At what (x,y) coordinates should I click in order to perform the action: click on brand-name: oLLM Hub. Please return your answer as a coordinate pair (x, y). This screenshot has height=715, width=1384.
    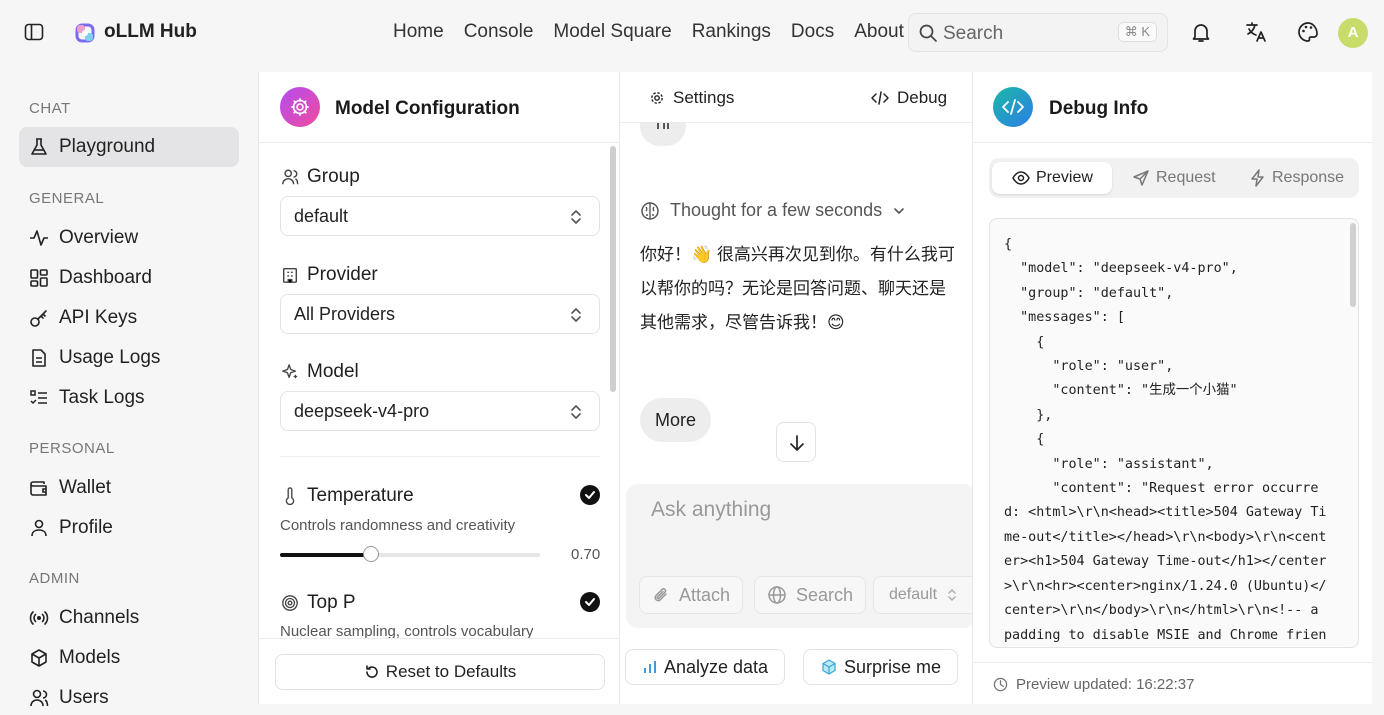
    Looking at the image, I should click on (150, 32).